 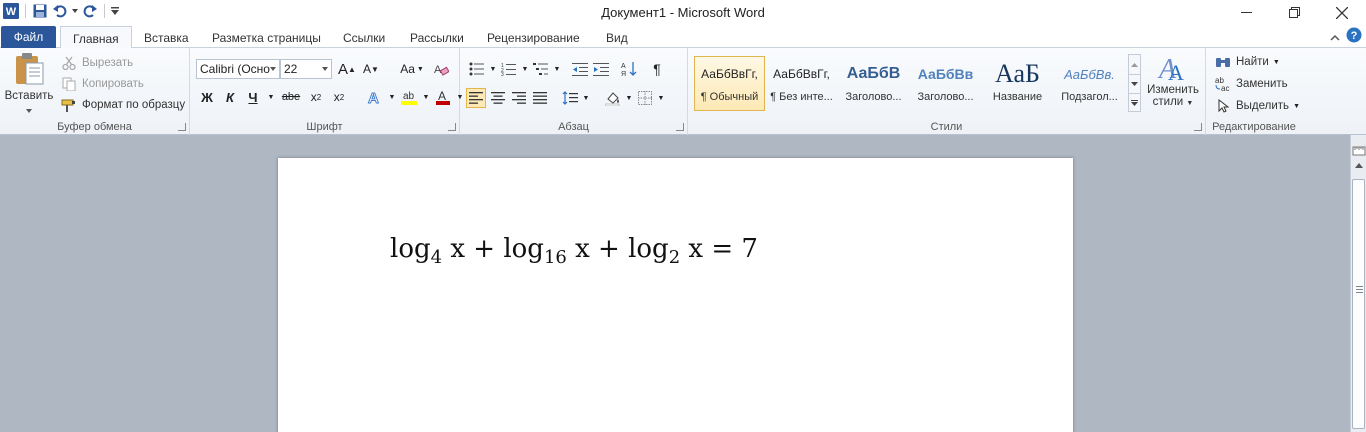 What do you see at coordinates (207, 97) in the screenshot?
I see `bold-button: Ж` at bounding box center [207, 97].